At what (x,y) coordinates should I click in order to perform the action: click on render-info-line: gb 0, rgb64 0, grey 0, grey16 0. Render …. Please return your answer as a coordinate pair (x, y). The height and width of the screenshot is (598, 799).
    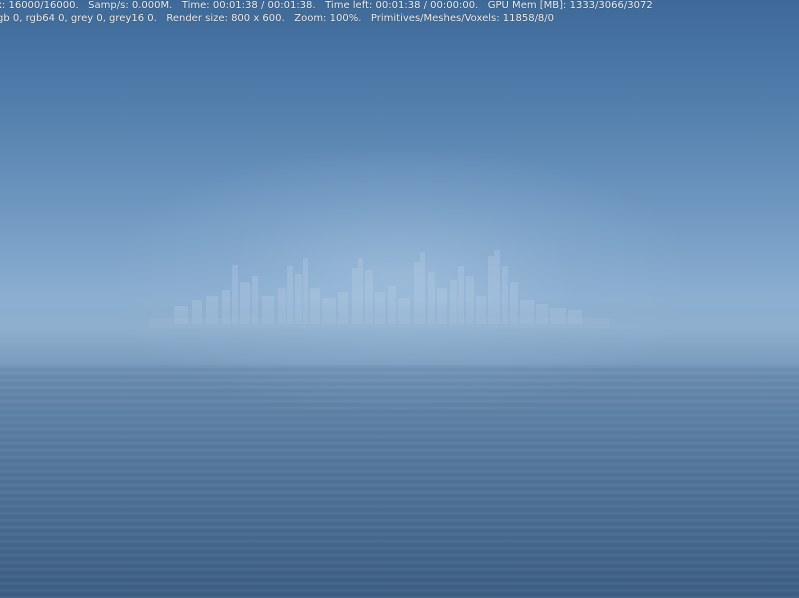
    Looking at the image, I should click on (277, 18).